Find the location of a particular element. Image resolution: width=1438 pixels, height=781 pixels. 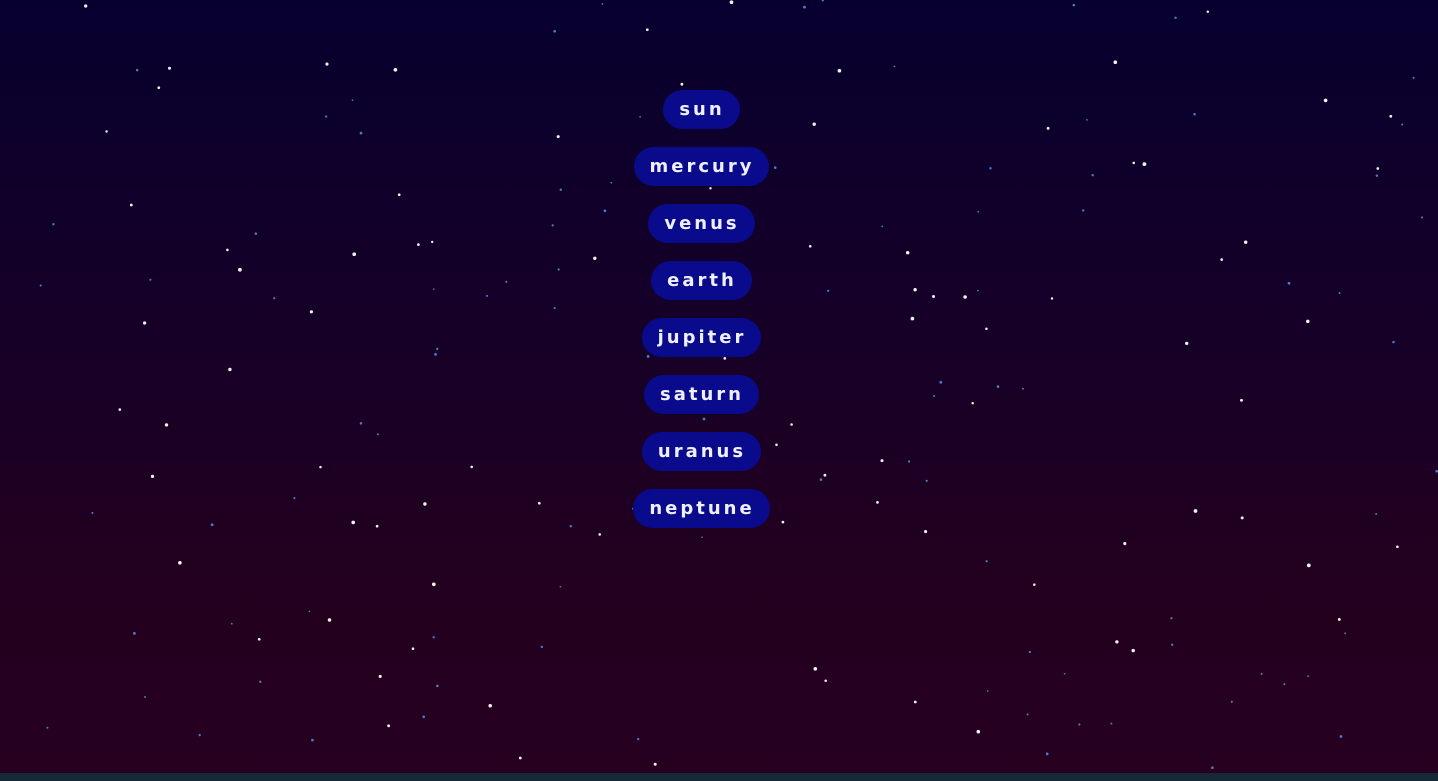

planet-button-jupiter: jupiter is located at coordinates (701, 337).